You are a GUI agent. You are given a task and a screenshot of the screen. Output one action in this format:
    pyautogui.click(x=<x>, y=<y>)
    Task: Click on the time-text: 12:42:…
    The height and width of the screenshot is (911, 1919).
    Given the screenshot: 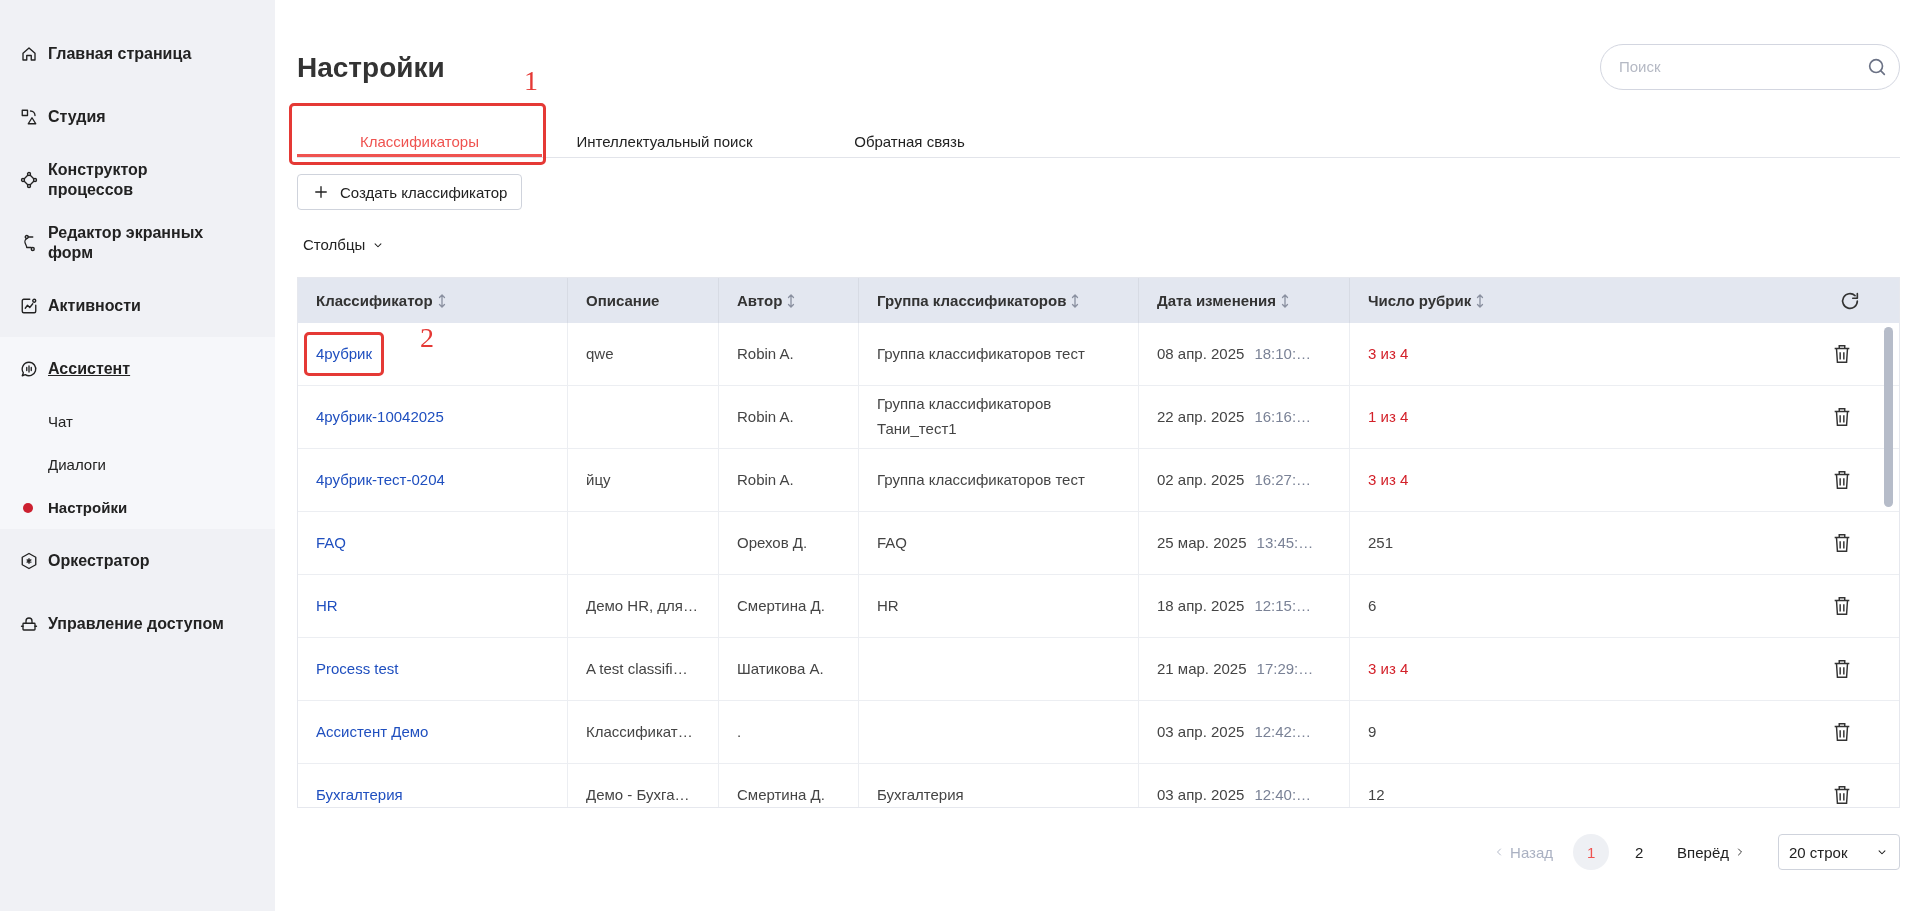 What is the action you would take?
    pyautogui.click(x=1283, y=731)
    